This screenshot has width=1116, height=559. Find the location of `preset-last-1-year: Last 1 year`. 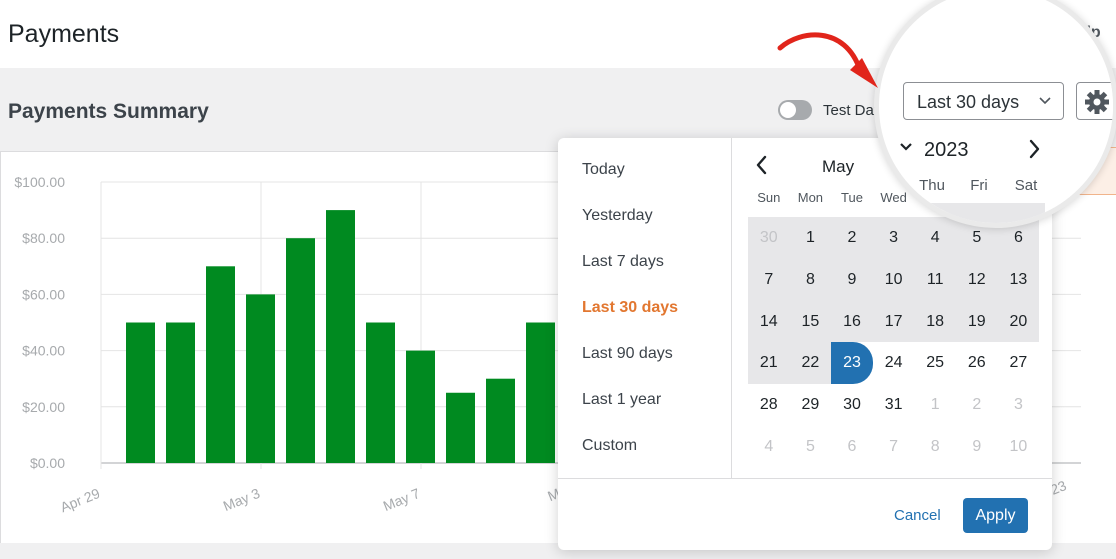

preset-last-1-year: Last 1 year is located at coordinates (621, 400).